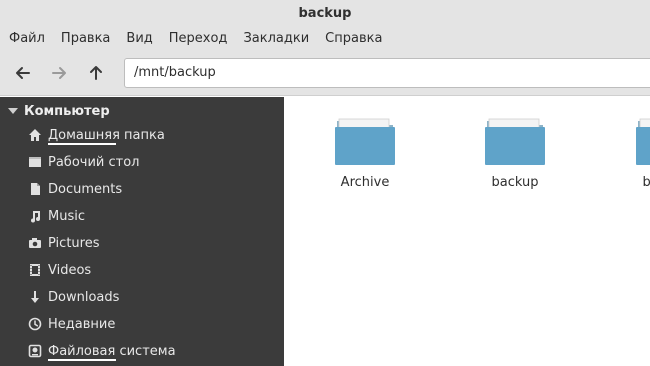  I want to click on arrow-left-icon, so click(23, 73).